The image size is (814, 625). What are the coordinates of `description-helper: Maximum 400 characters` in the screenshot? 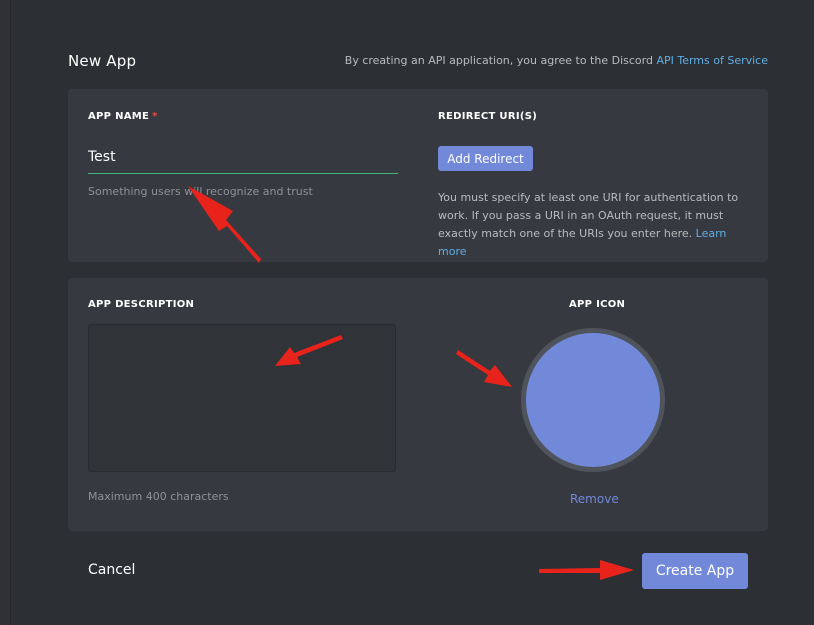 It's located at (158, 496).